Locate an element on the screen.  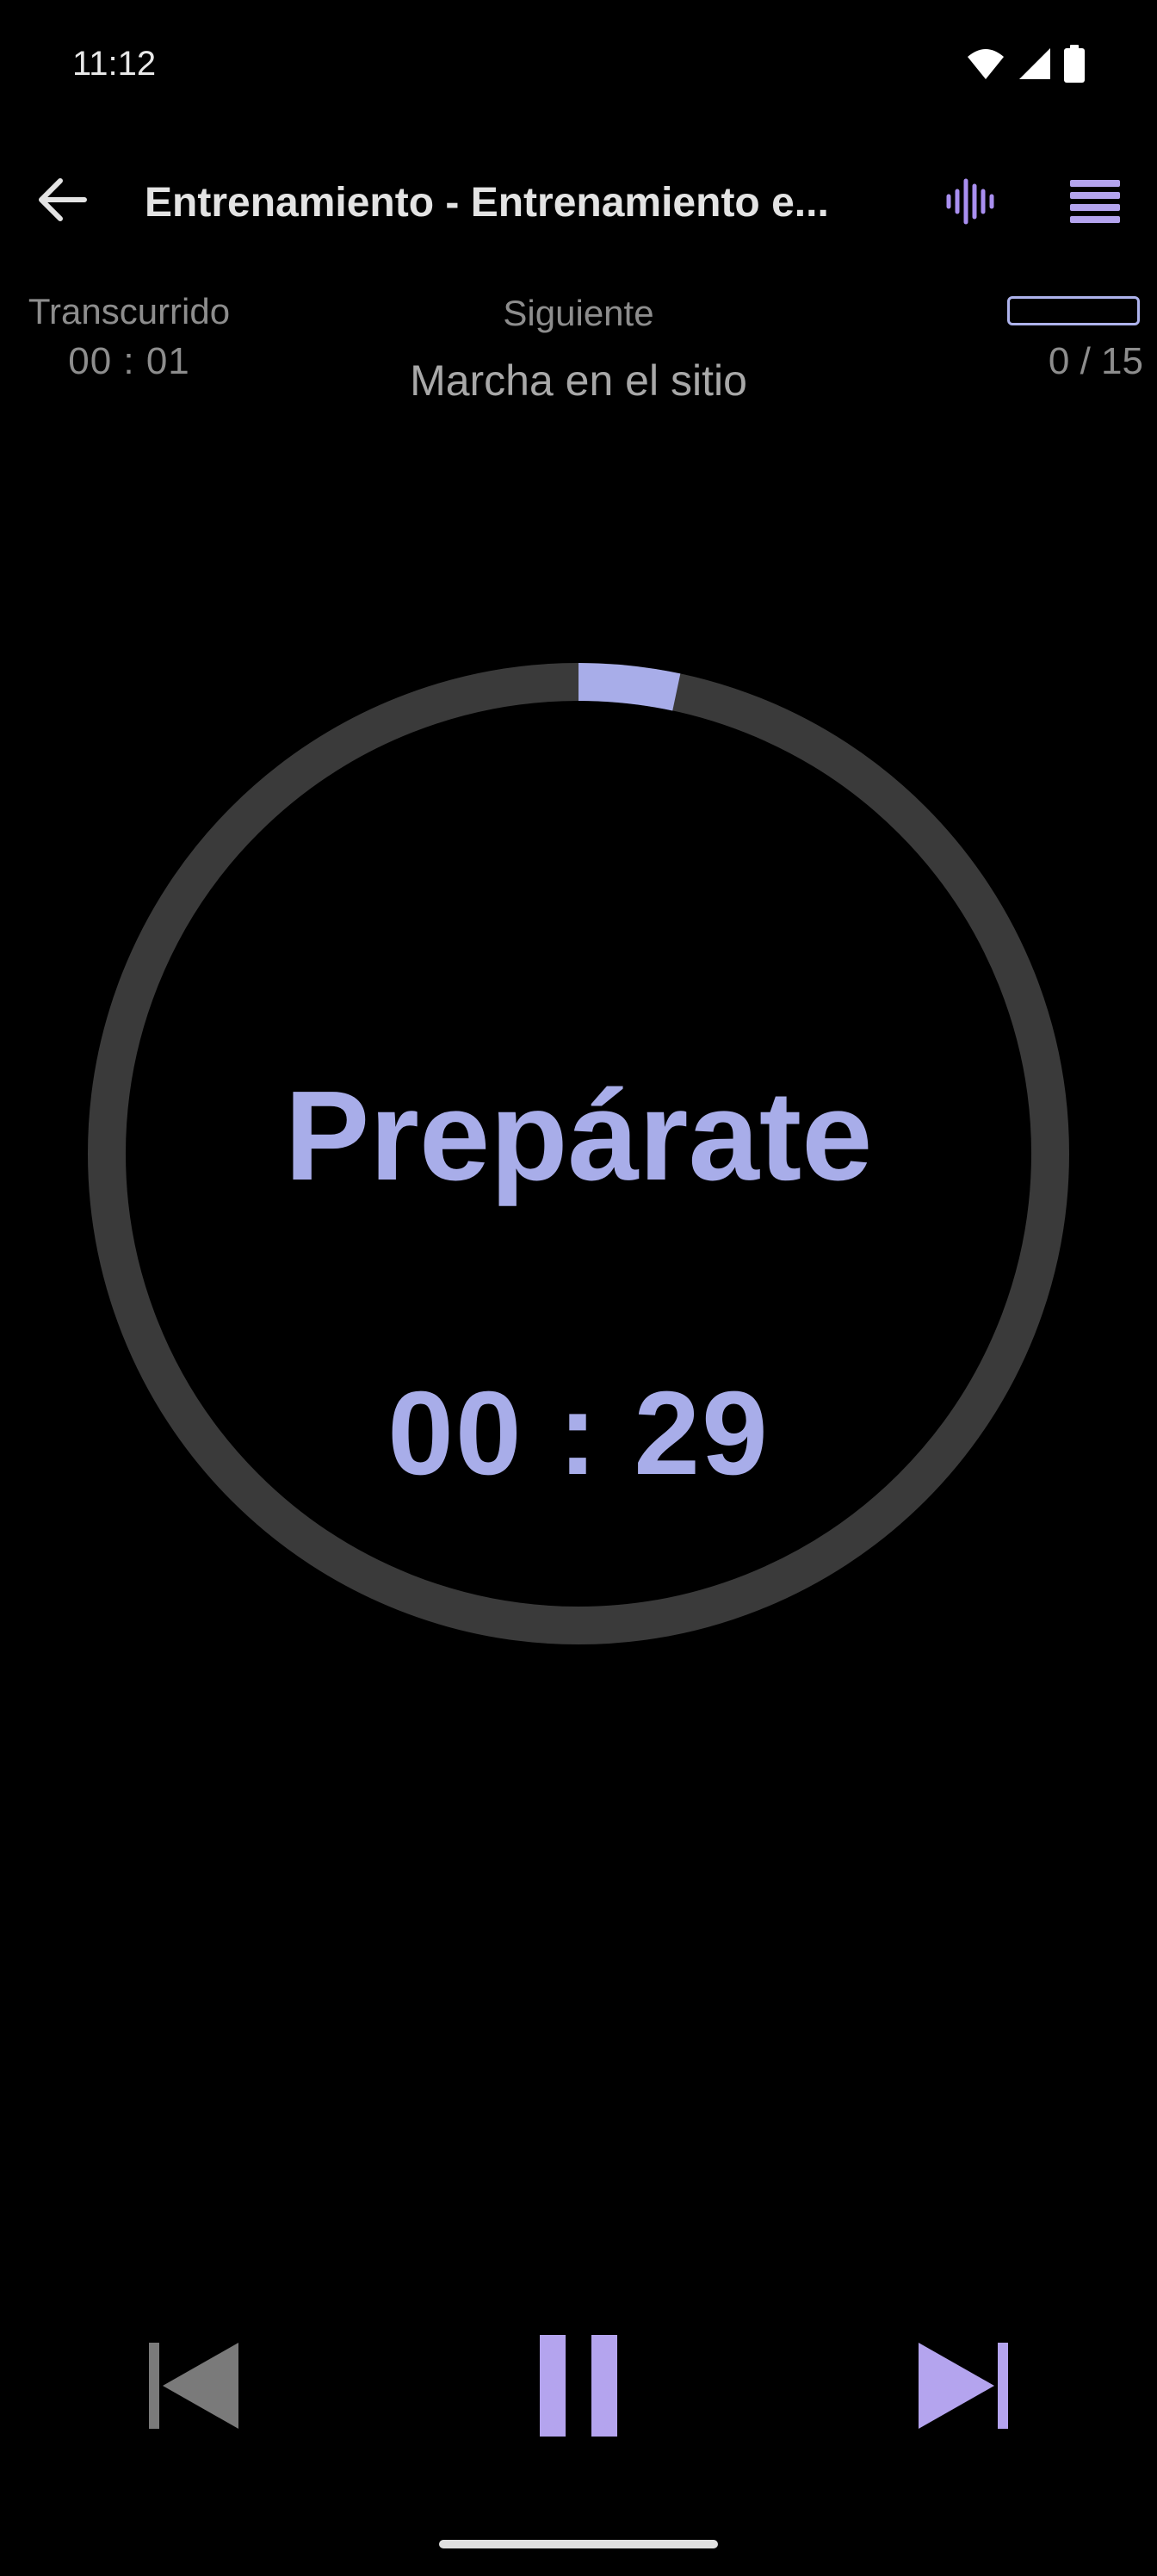
back-button is located at coordinates (62, 200).